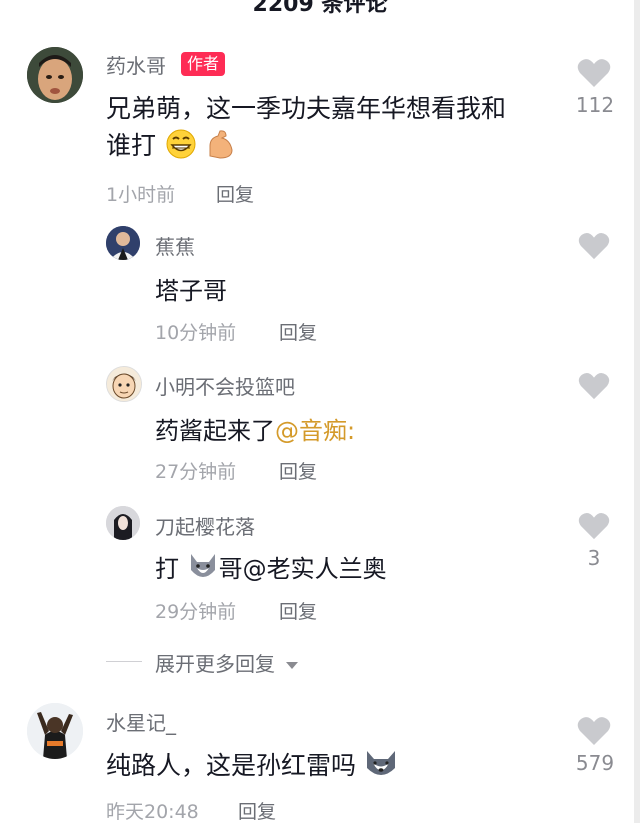 The width and height of the screenshot is (640, 824). I want to click on comment-count-title: 2209 条评论, so click(320, 7).